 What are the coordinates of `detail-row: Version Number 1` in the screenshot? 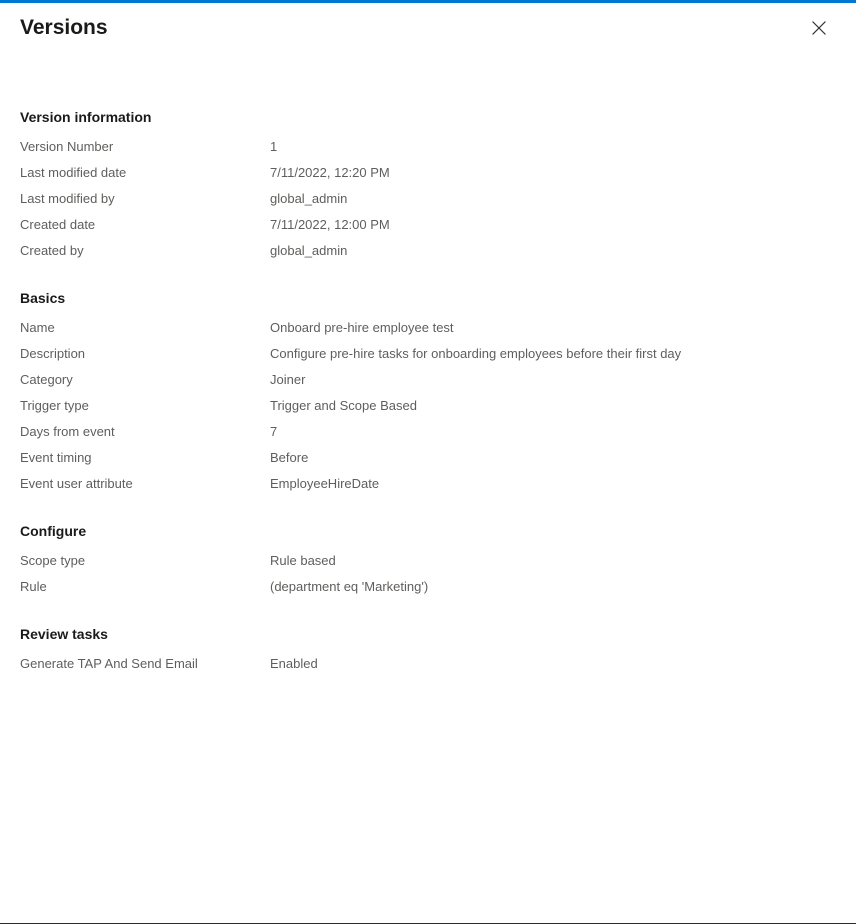 It's located at (428, 147).